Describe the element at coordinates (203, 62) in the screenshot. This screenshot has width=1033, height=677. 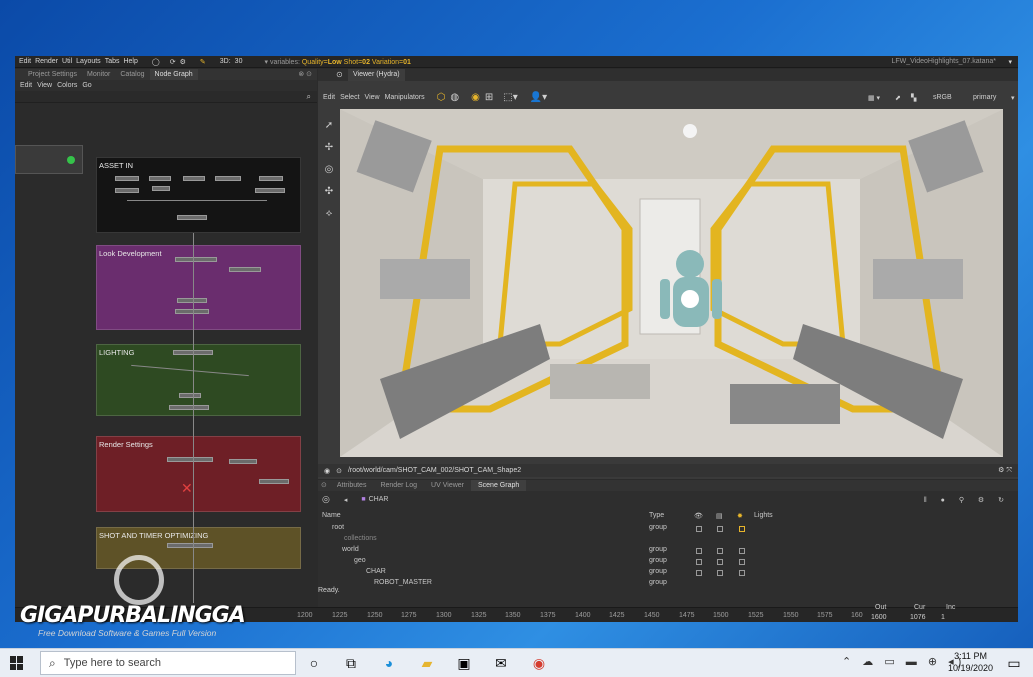
I see `paint-icon: ✎` at that location.